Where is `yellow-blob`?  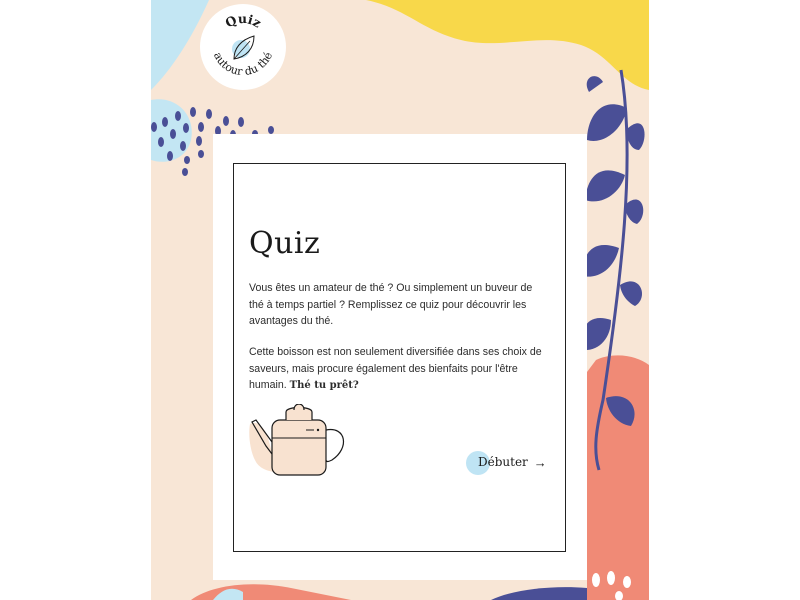 yellow-blob is located at coordinates (507, 45).